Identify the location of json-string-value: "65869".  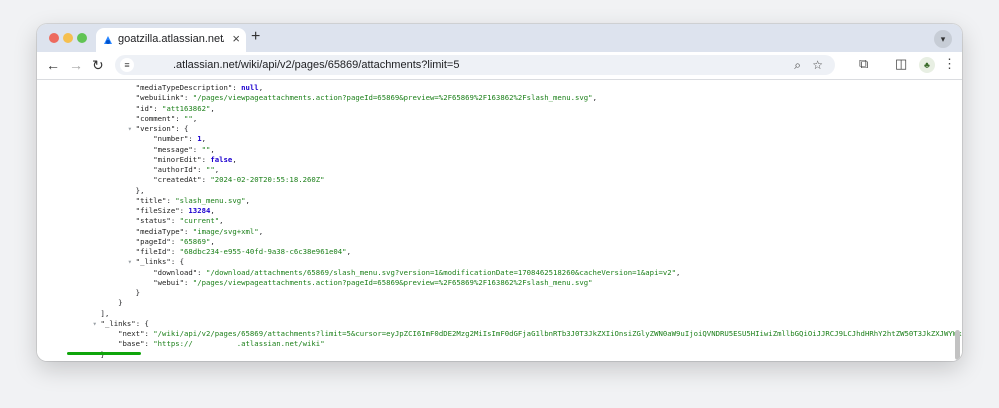
(195, 241).